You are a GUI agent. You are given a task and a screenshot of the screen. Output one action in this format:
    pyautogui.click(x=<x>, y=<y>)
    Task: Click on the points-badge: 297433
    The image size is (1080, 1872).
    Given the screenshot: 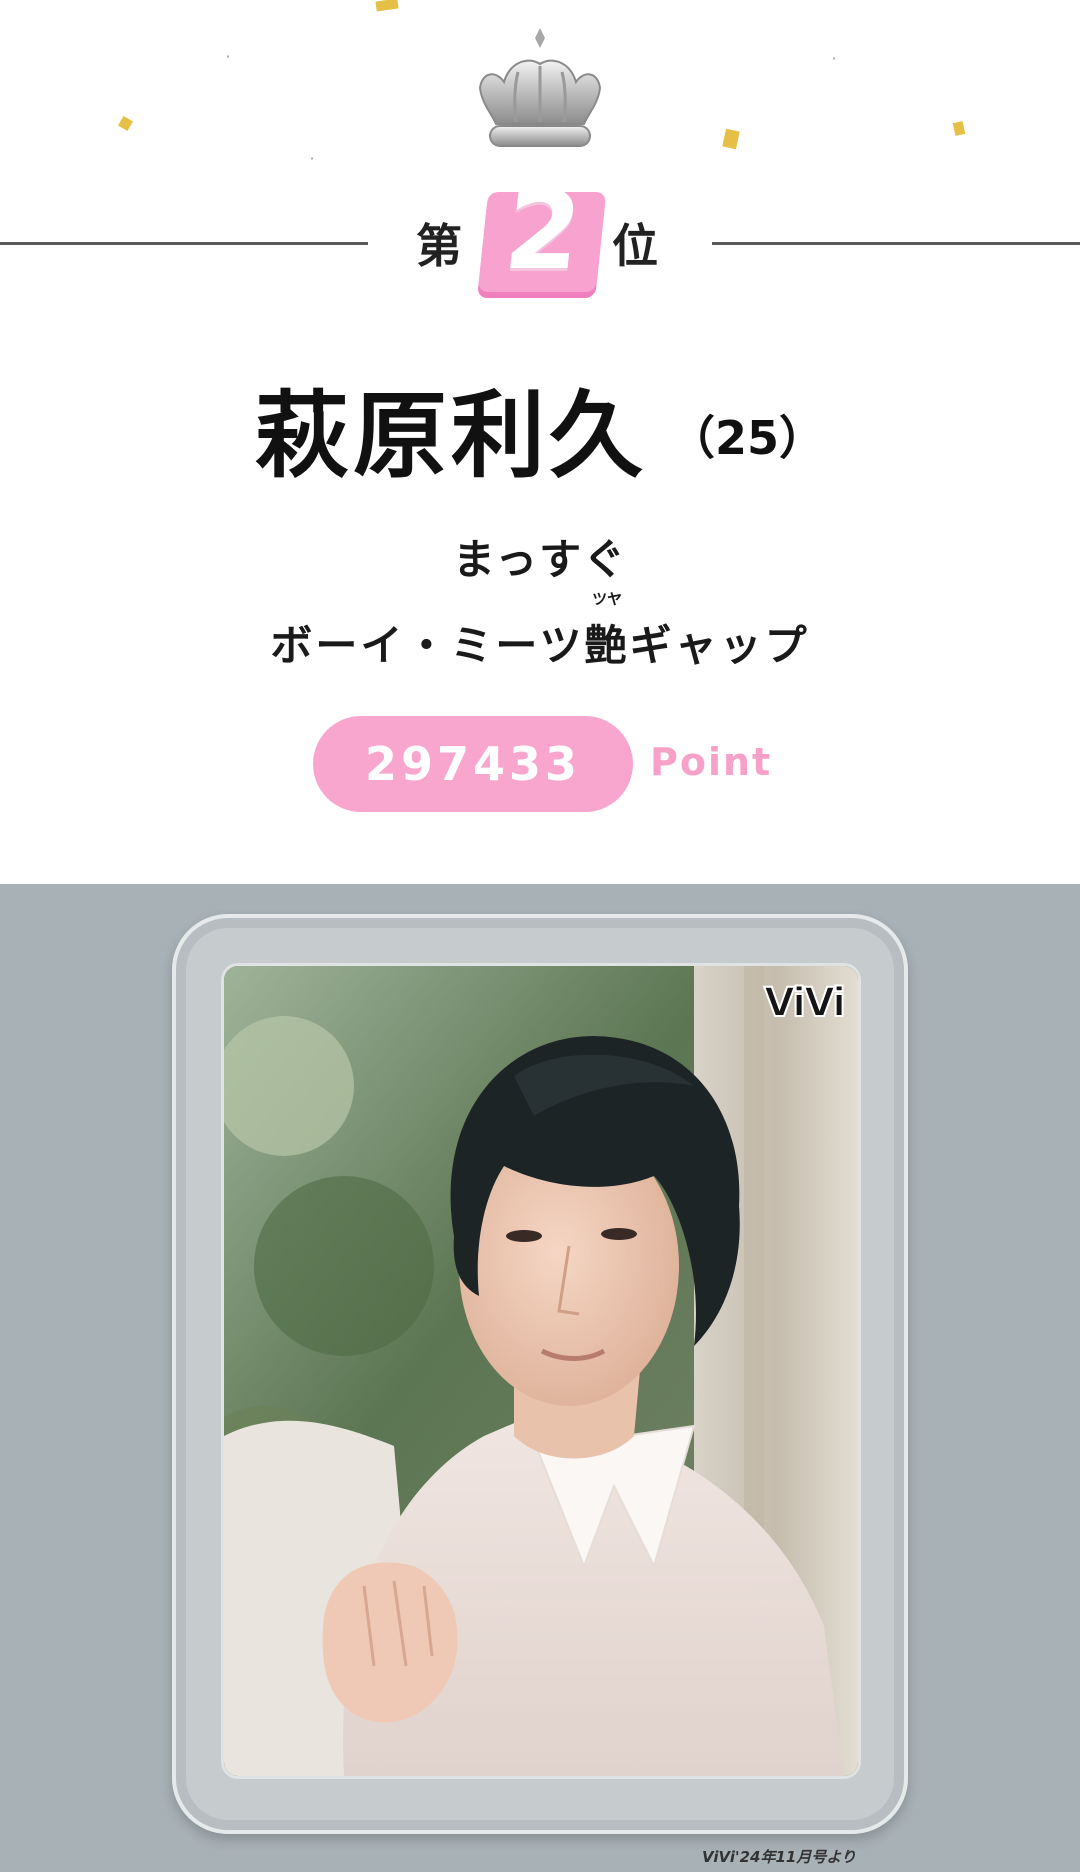 What is the action you would take?
    pyautogui.click(x=473, y=764)
    